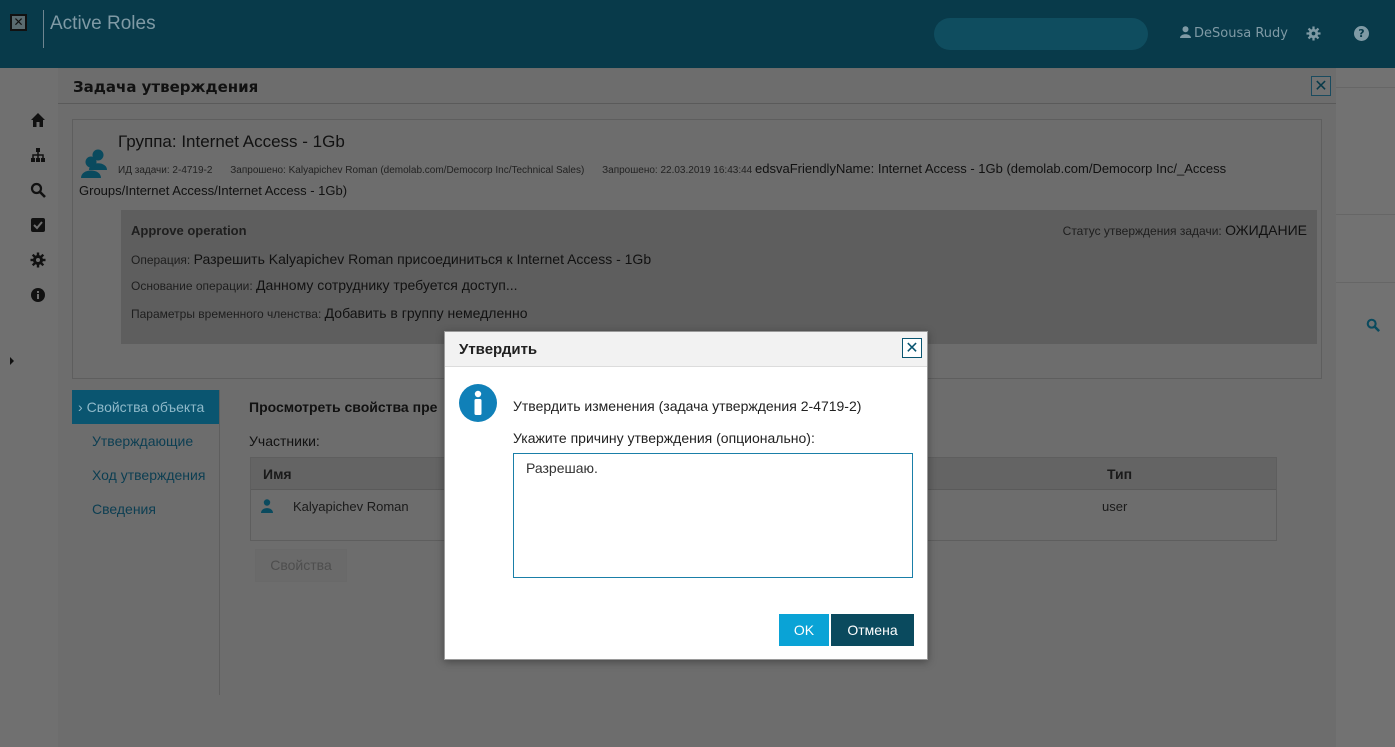 This screenshot has height=747, width=1395. What do you see at coordinates (872, 630) in the screenshot?
I see `cancel-button: Отмена` at bounding box center [872, 630].